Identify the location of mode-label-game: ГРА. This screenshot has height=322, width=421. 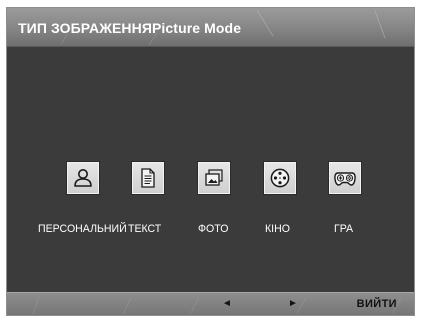
(344, 229).